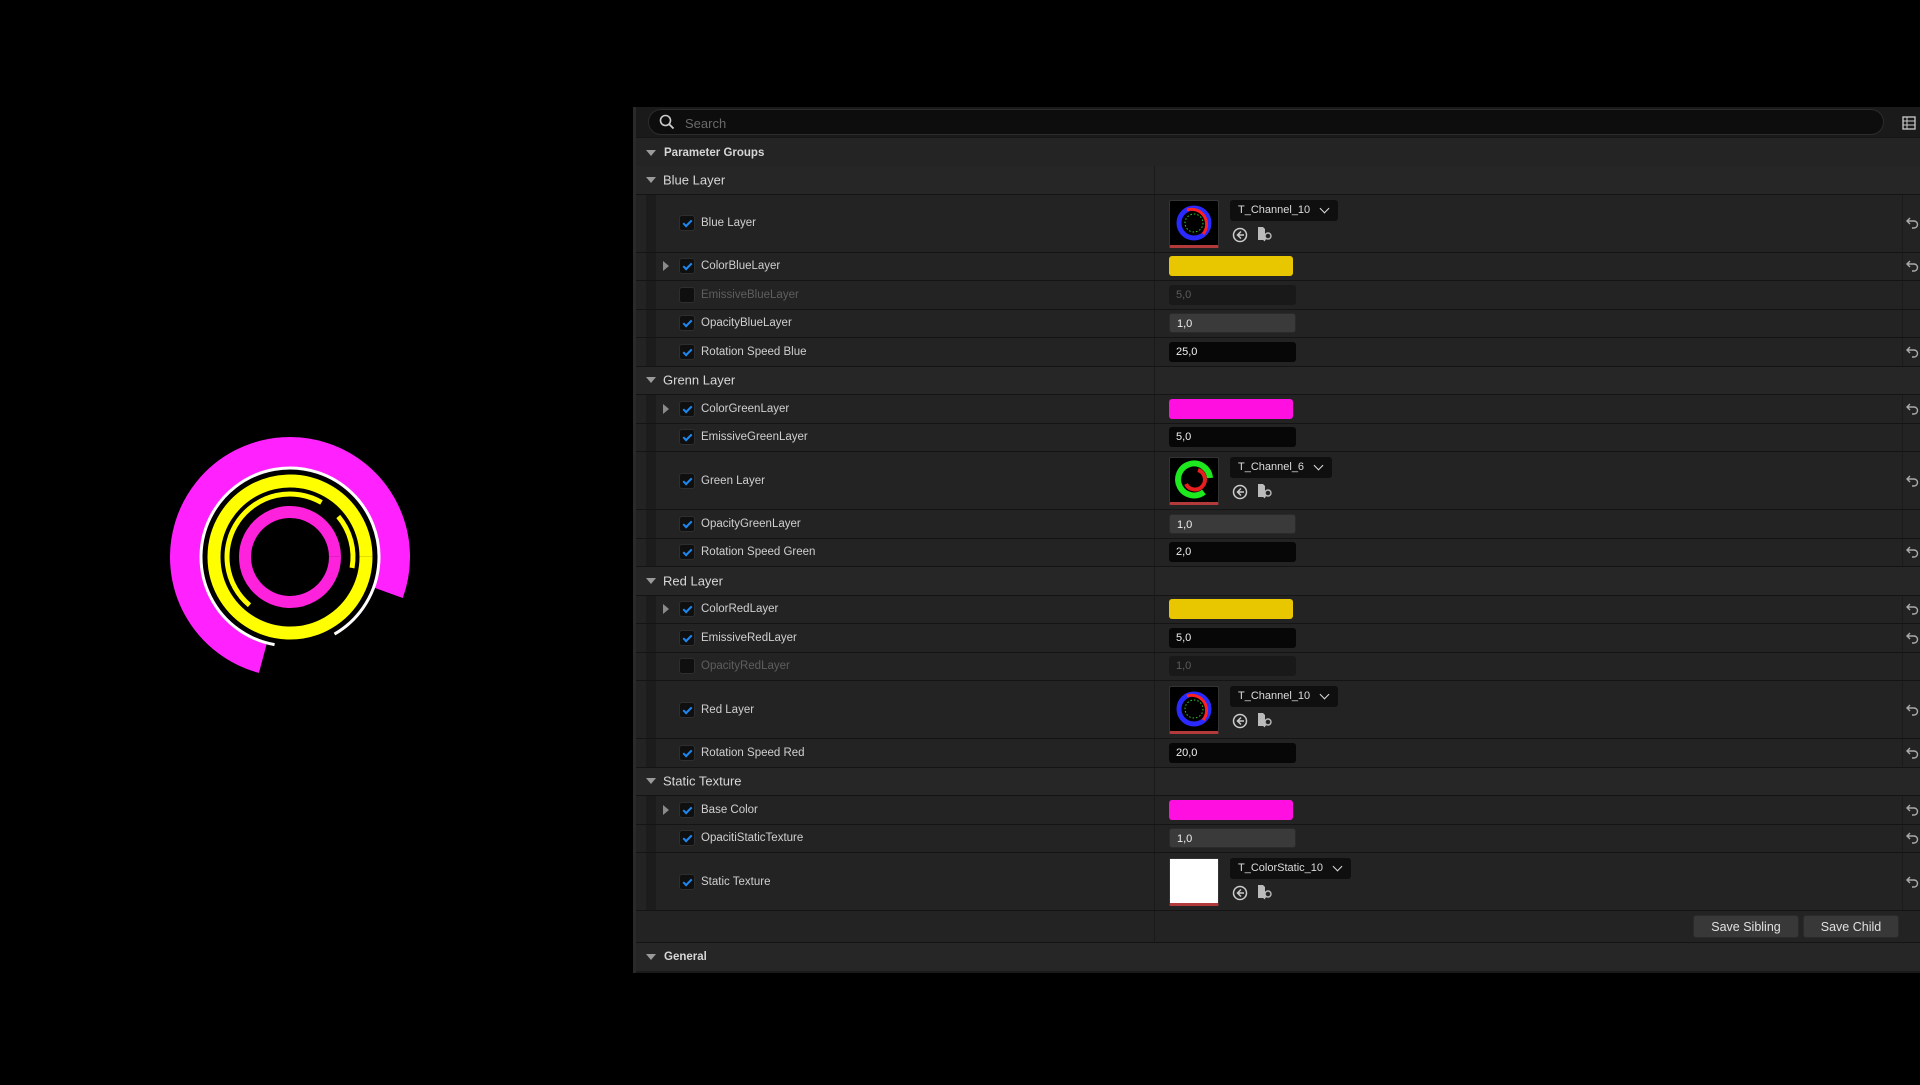 This screenshot has height=1085, width=1920. I want to click on general-section-header: General, so click(1278, 957).